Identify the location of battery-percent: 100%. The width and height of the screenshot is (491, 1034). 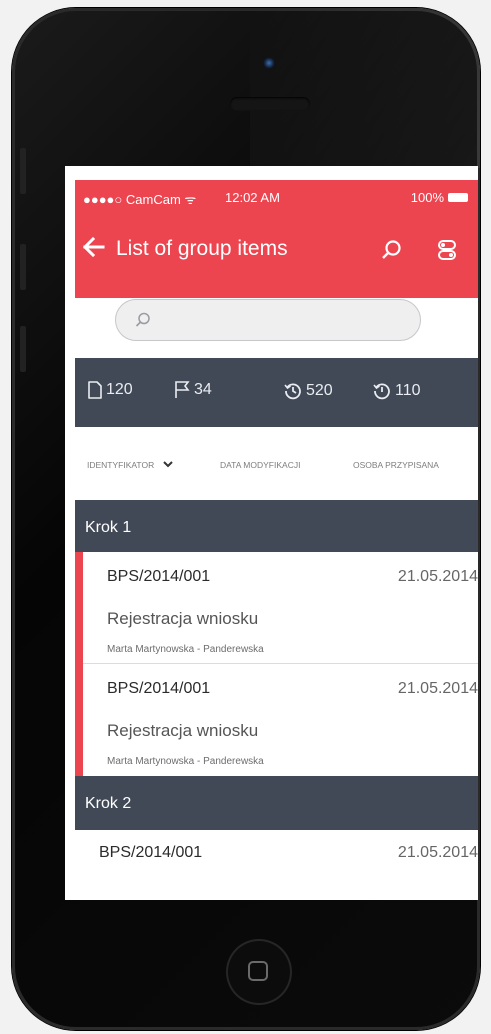
(427, 197).